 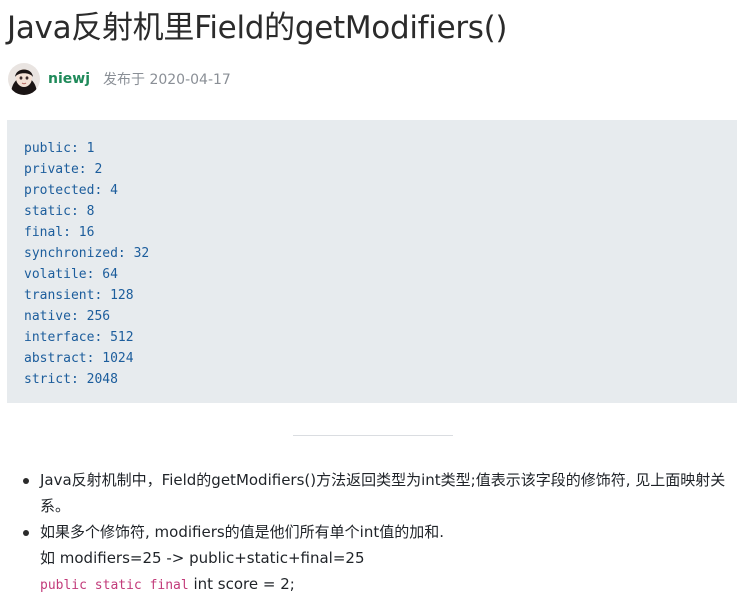 What do you see at coordinates (59, 232) in the screenshot?
I see `code-line: final: 16` at bounding box center [59, 232].